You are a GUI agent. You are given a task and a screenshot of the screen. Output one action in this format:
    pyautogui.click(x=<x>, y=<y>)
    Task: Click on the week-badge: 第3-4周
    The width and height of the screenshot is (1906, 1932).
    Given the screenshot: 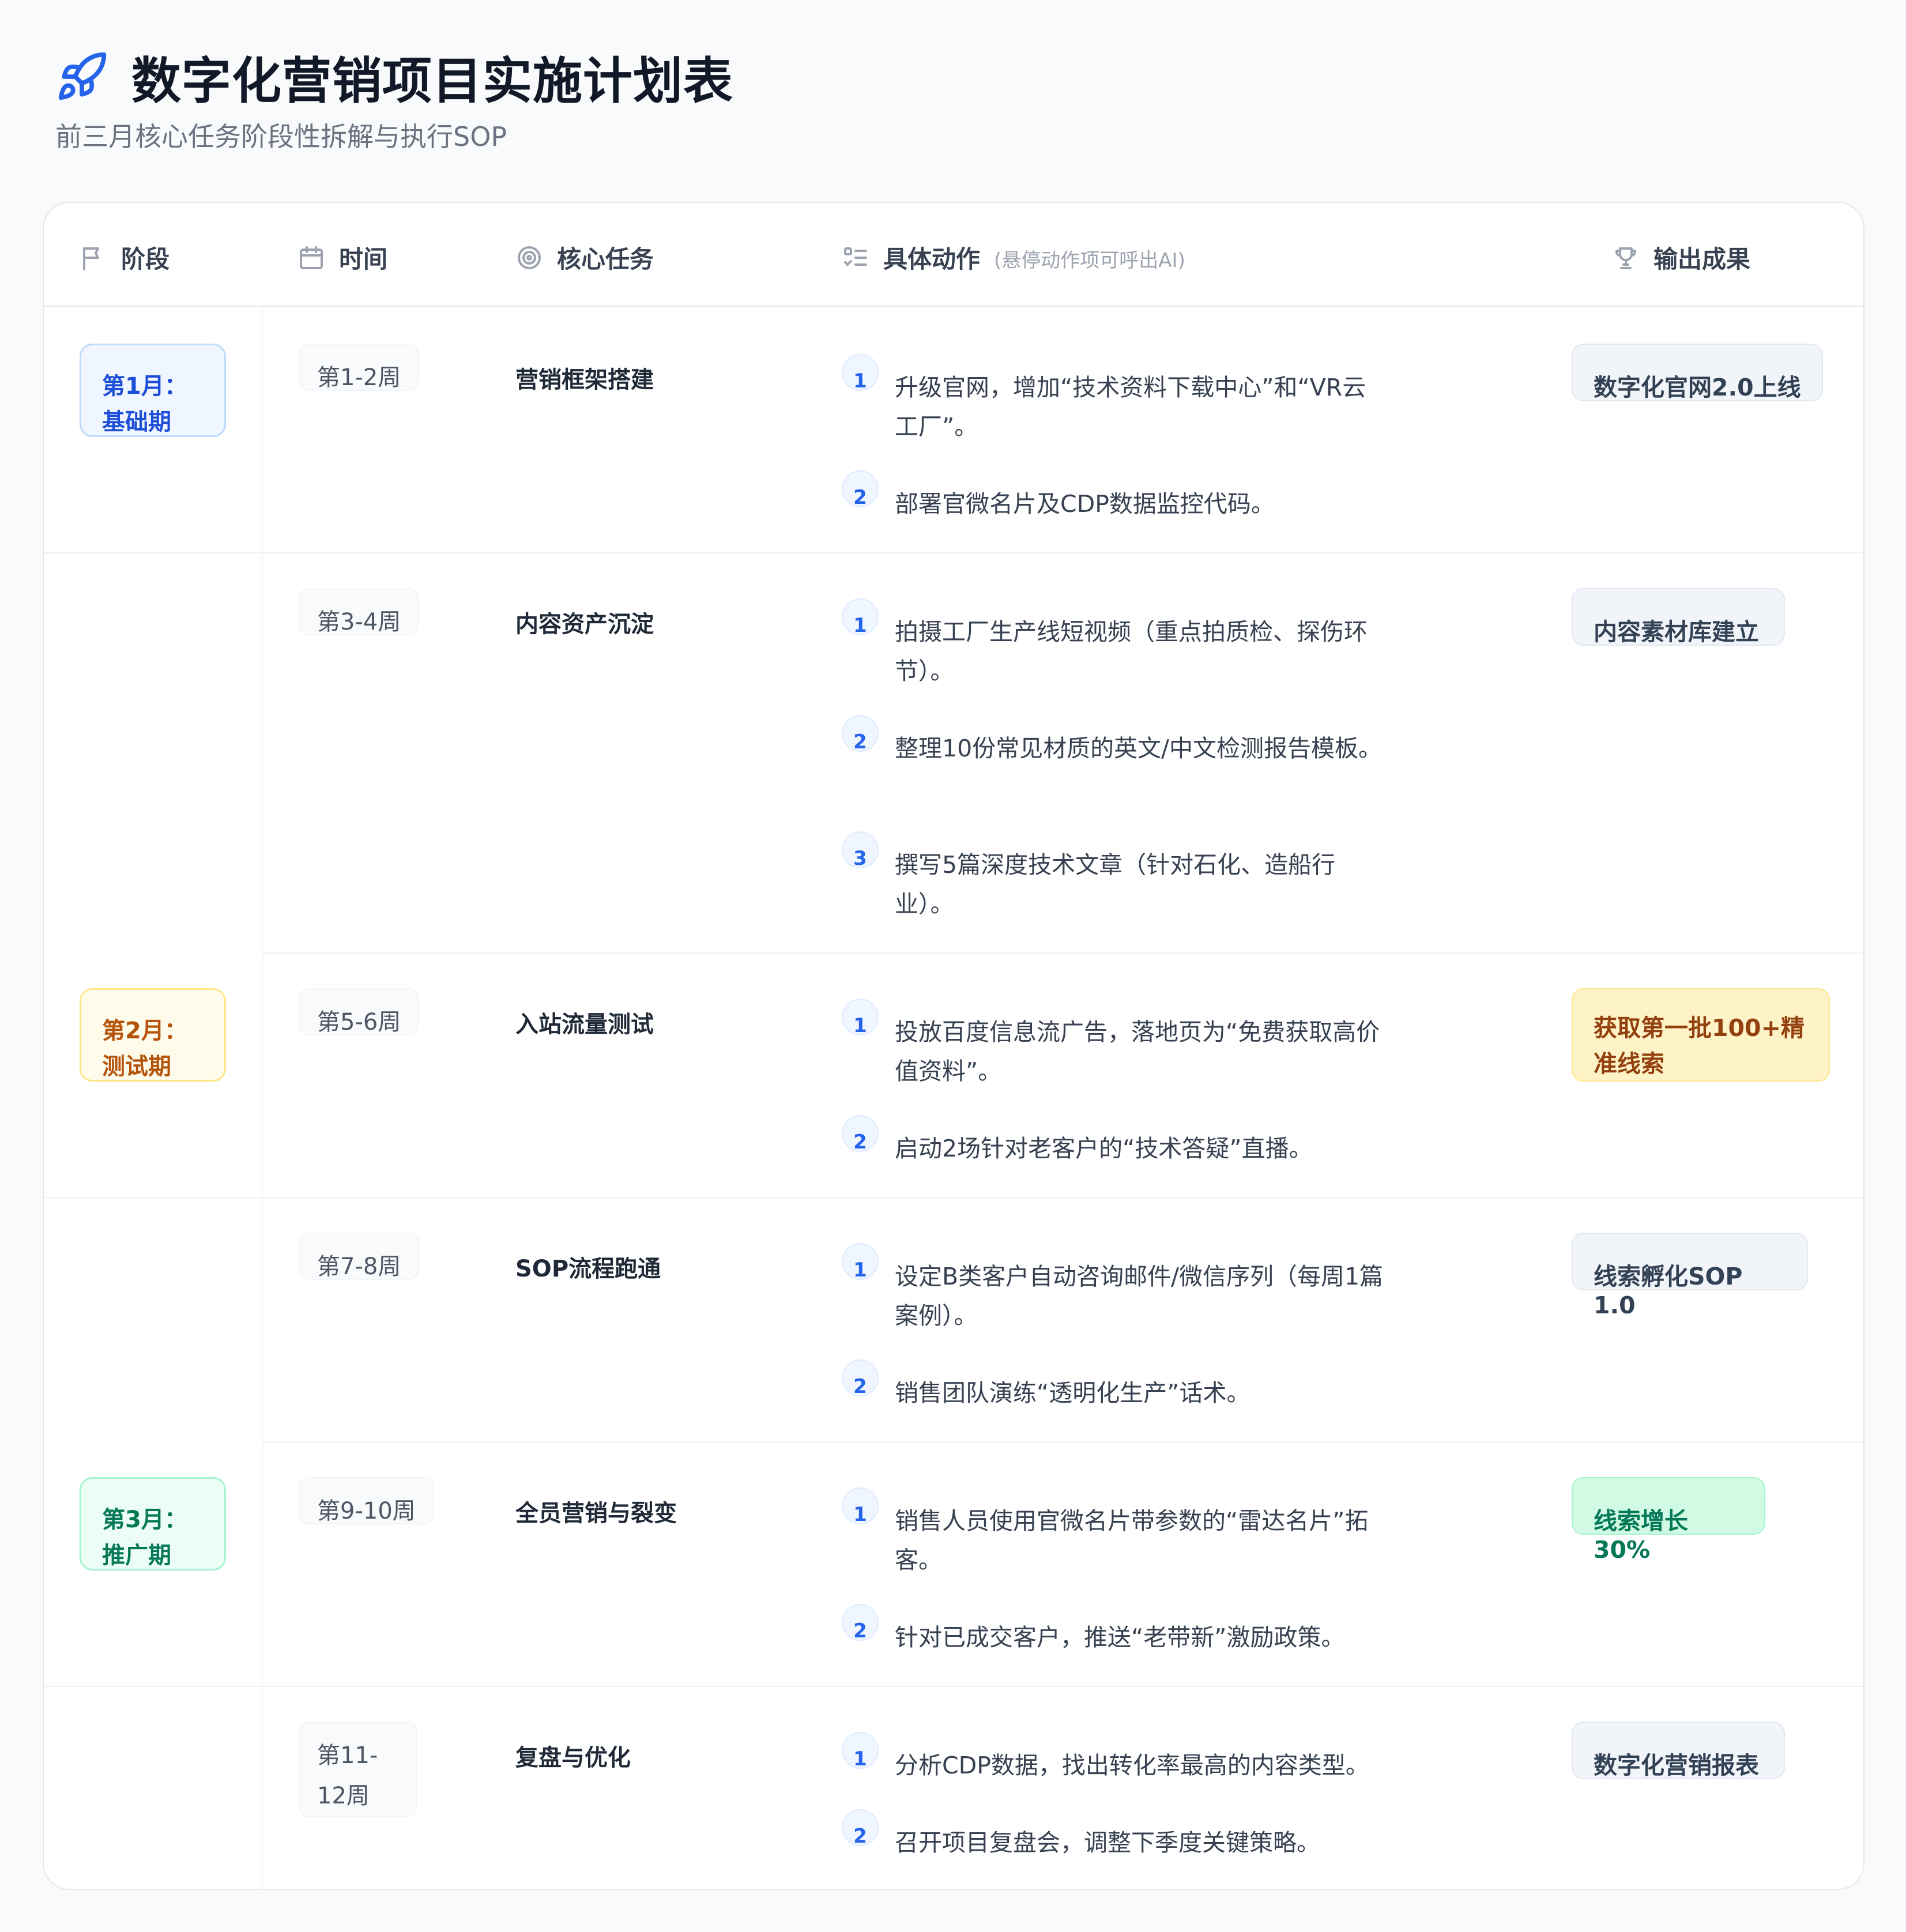 What is the action you would take?
    pyautogui.click(x=359, y=611)
    